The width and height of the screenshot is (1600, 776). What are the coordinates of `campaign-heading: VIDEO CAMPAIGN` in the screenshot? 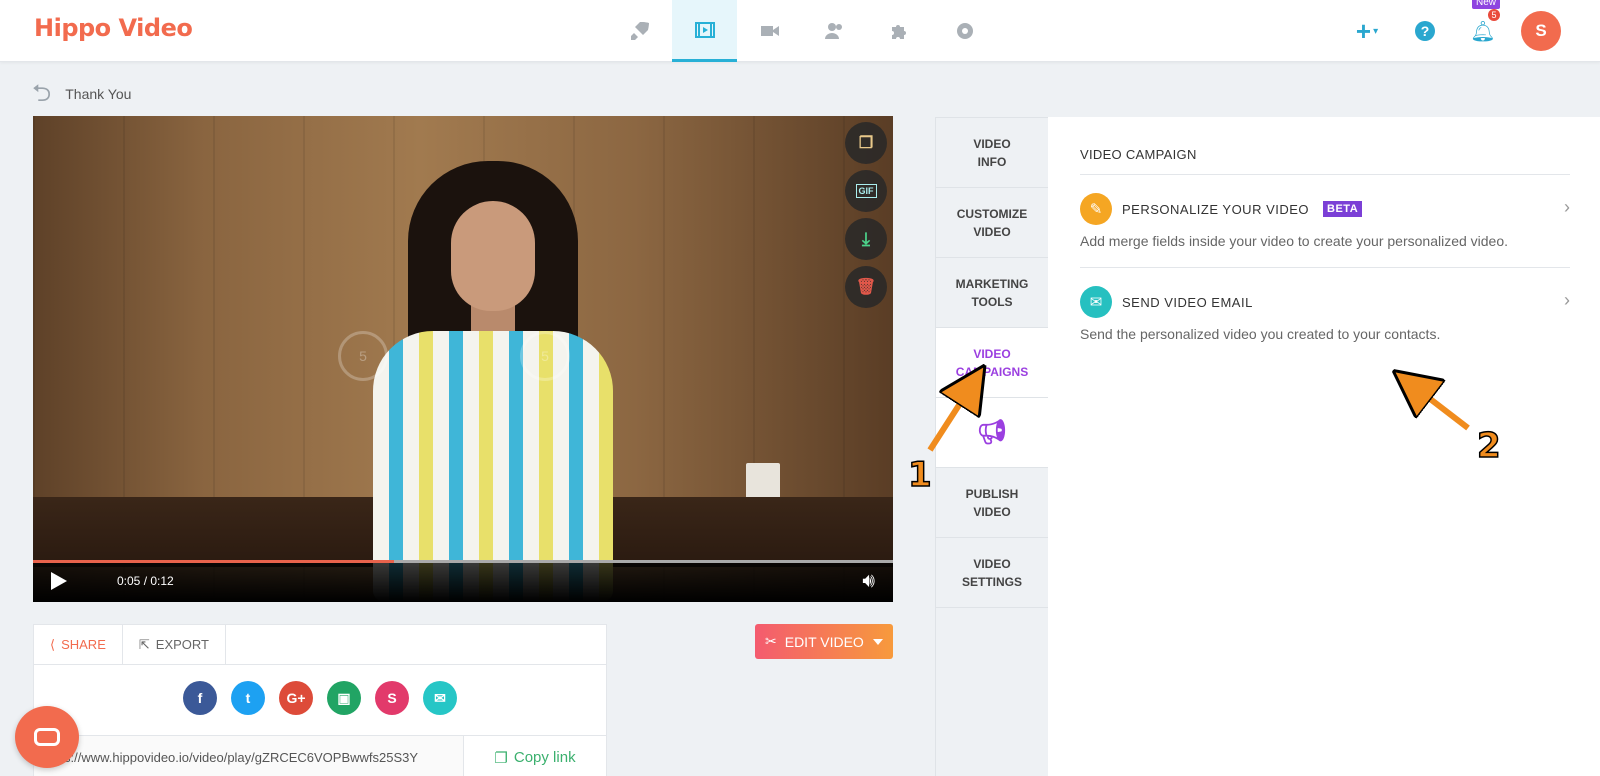 It's located at (1325, 161).